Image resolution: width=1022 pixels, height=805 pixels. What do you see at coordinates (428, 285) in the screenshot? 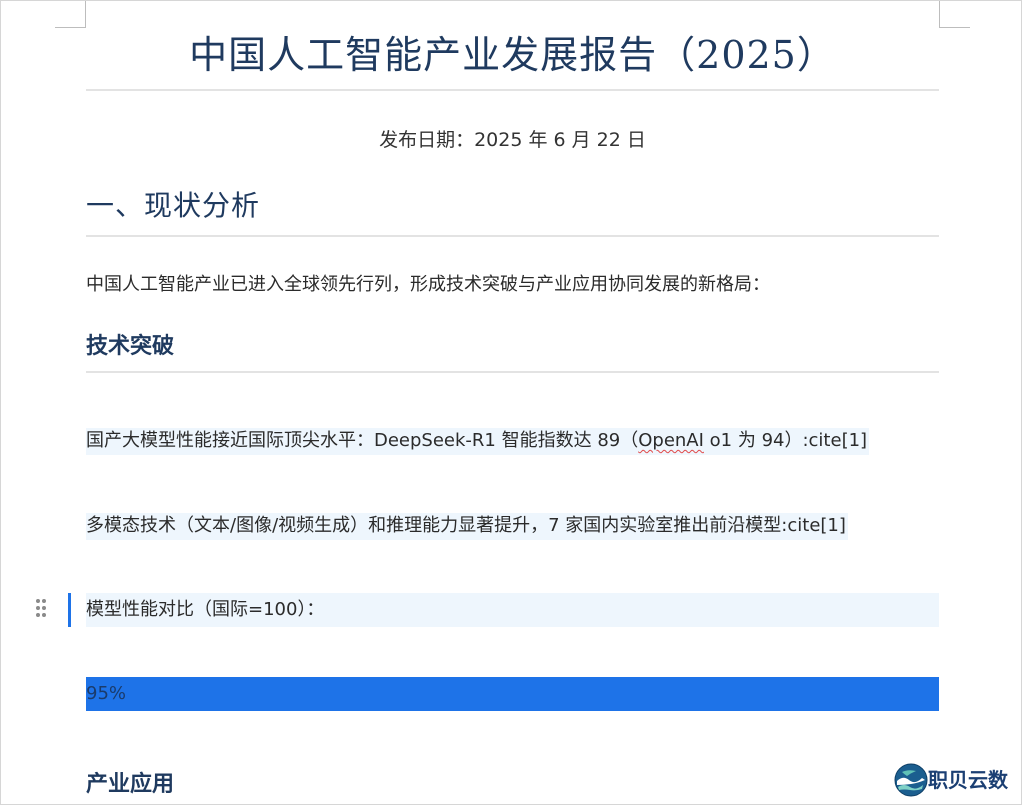
I see `section-intro-paragraph: 中国人工智能产业已进入全球领先行列，形成技术突破与产业应用协同发展的新格局：` at bounding box center [428, 285].